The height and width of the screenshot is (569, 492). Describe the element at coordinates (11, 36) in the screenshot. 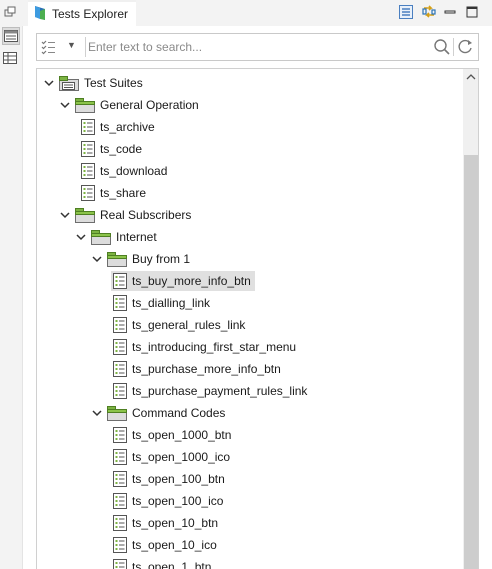

I see `suite-view-icon` at that location.